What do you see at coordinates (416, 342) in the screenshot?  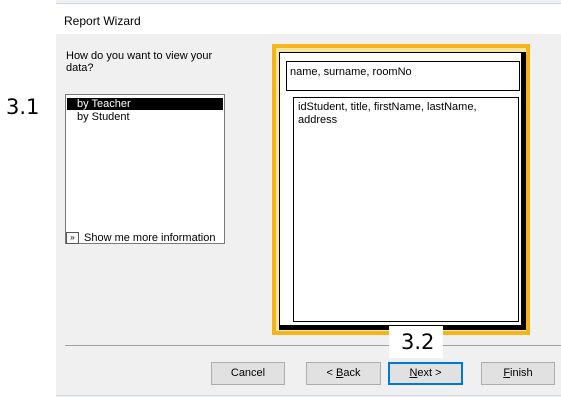 I see `annotation-label-3-2: 3.2` at bounding box center [416, 342].